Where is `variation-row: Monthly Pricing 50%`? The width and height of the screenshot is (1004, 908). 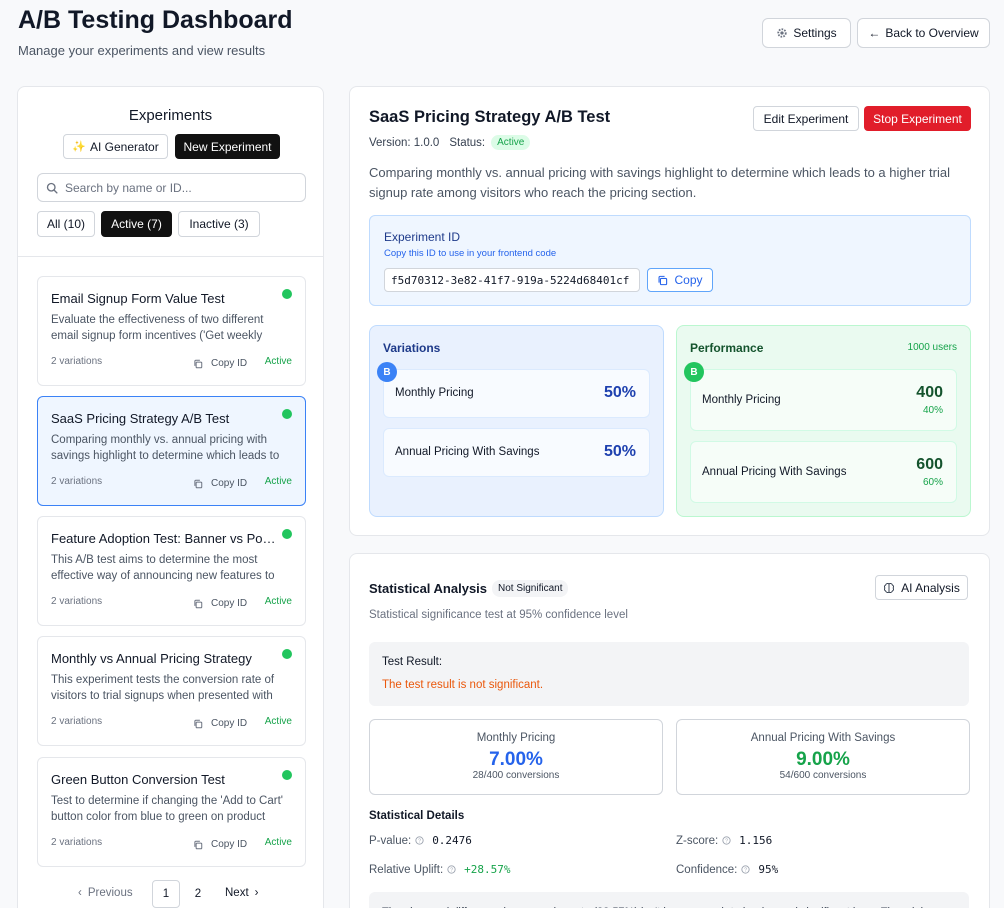 variation-row: Monthly Pricing 50% is located at coordinates (516, 393).